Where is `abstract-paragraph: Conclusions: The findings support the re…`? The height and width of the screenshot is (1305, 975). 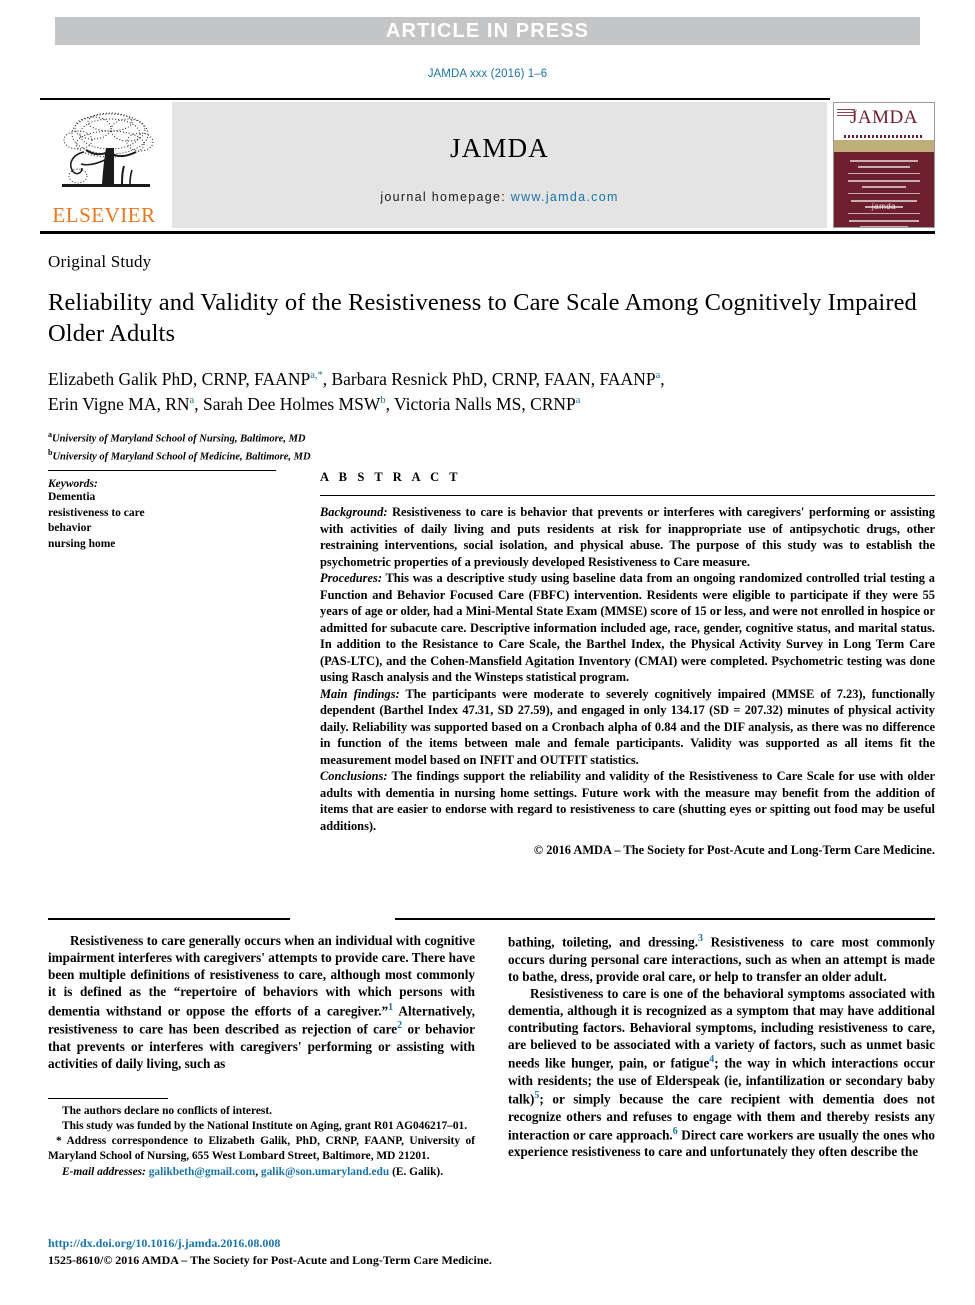
abstract-paragraph: Conclusions: The findings support the re… is located at coordinates (627, 801).